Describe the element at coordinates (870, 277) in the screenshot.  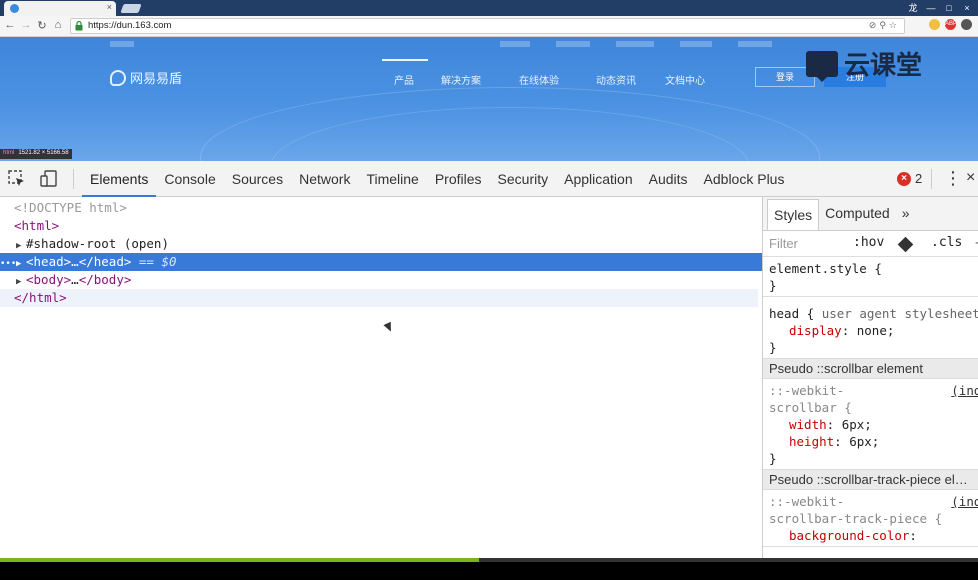
I see `rule-element-style: element.style { }` at that location.